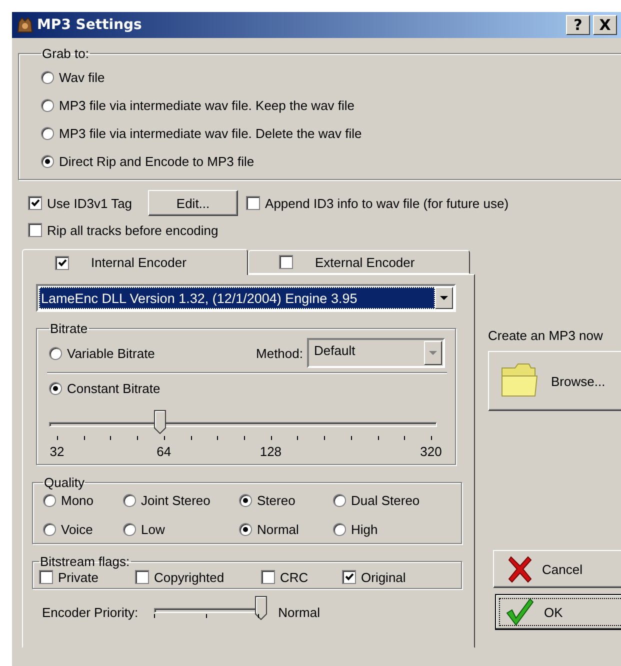 Image resolution: width=621 pixels, height=666 pixels. I want to click on group-label: Grab to:, so click(65, 53).